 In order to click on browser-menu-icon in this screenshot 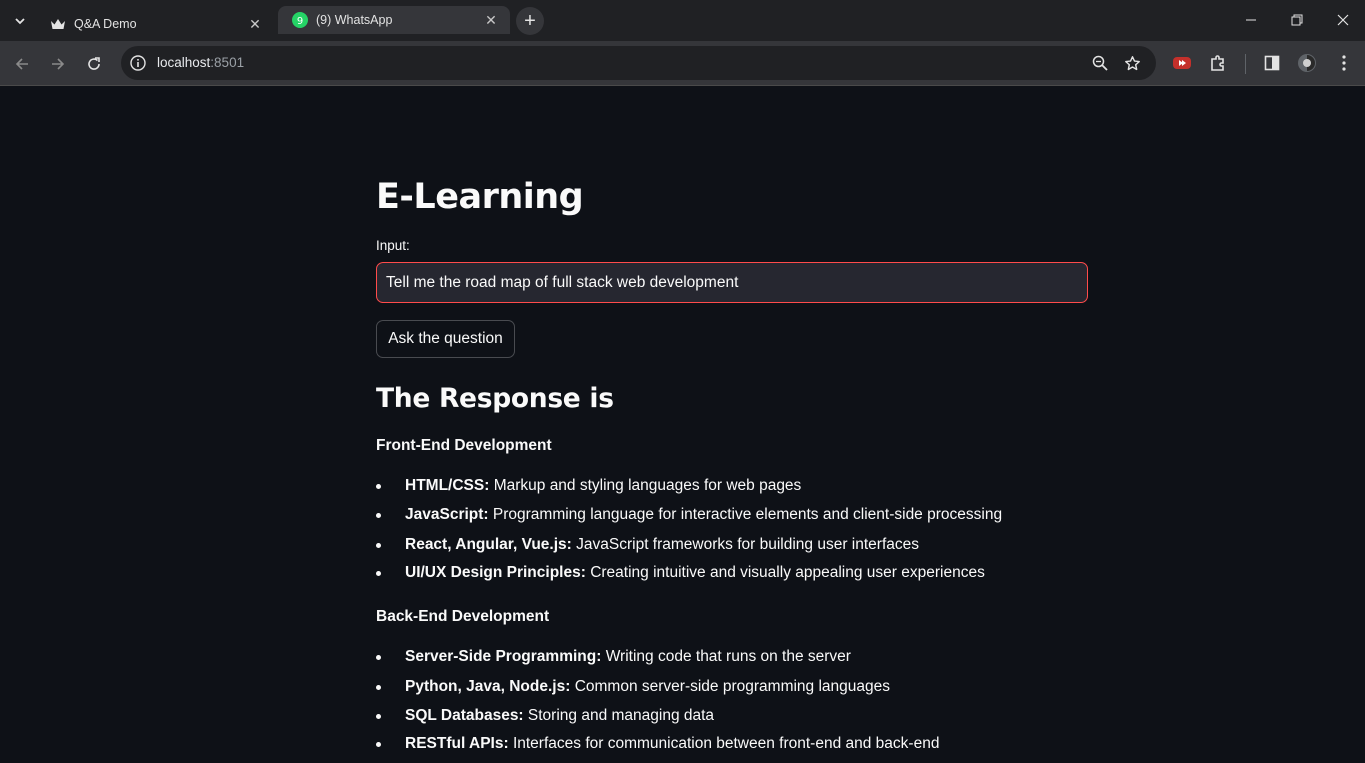, I will do `click(1344, 63)`.